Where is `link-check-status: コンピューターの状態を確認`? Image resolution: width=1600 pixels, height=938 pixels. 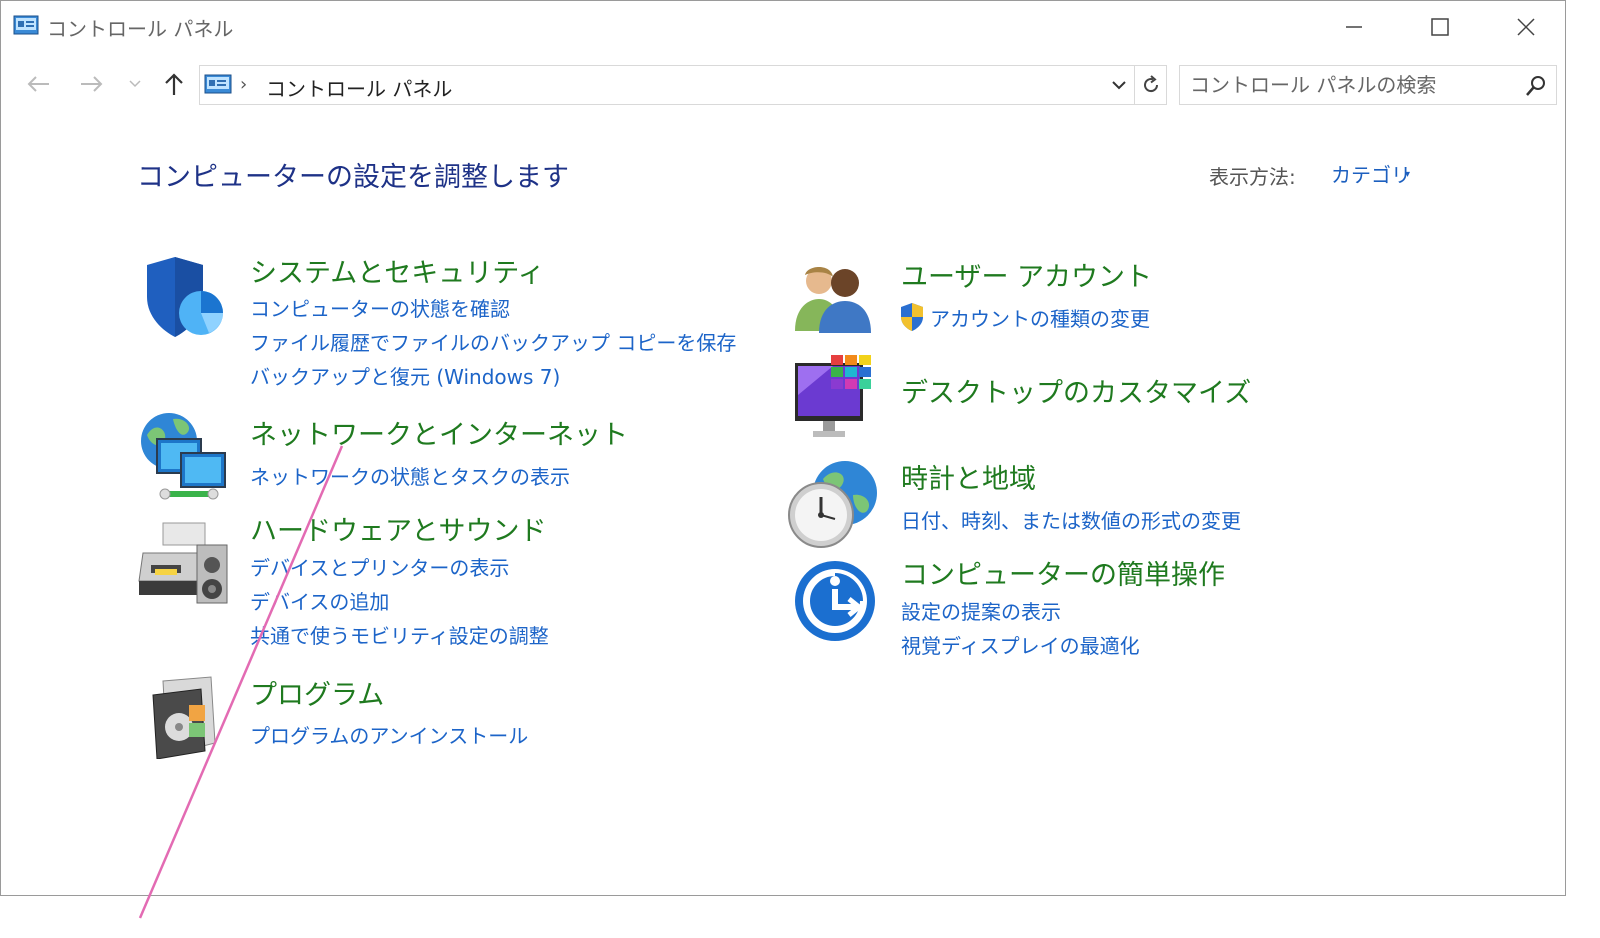 link-check-status: コンピューターの状態を確認 is located at coordinates (380, 307).